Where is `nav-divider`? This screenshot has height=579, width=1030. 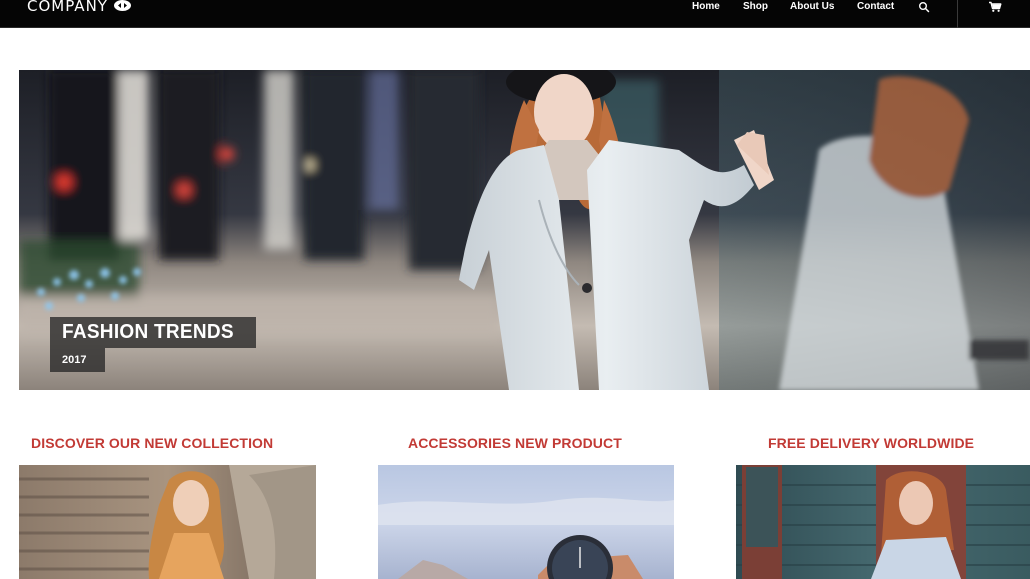 nav-divider is located at coordinates (957, 14).